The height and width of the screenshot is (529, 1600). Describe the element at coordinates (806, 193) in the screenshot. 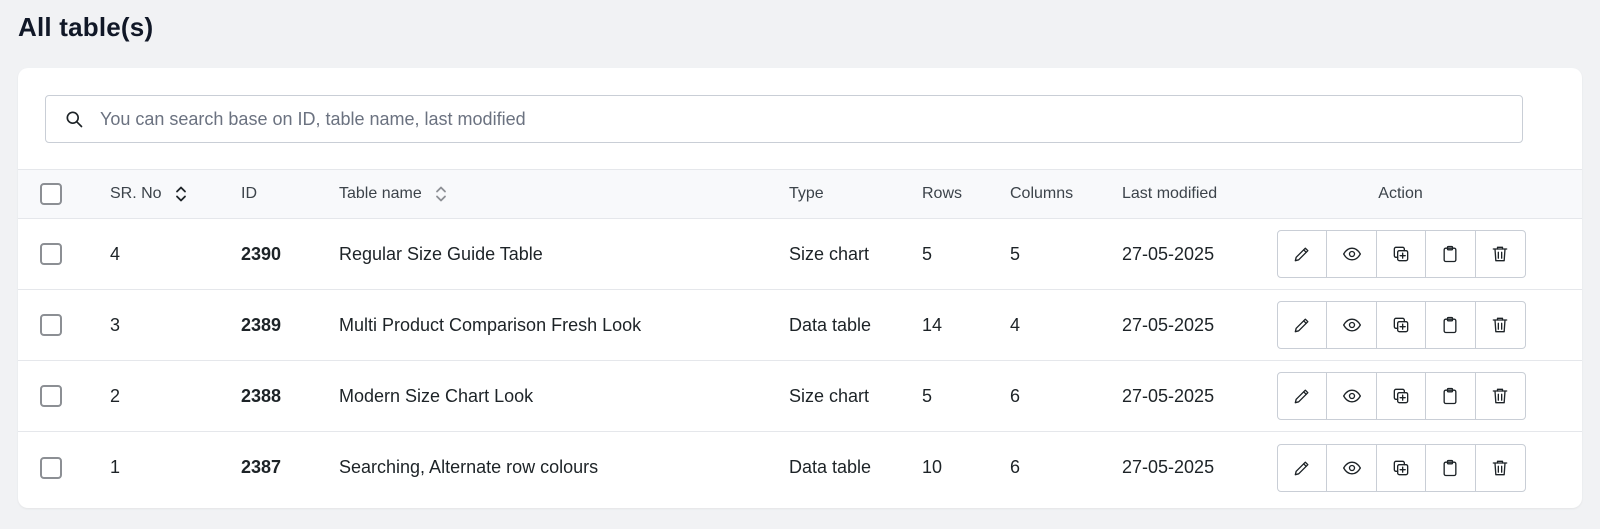

I see `header-type: Type` at that location.